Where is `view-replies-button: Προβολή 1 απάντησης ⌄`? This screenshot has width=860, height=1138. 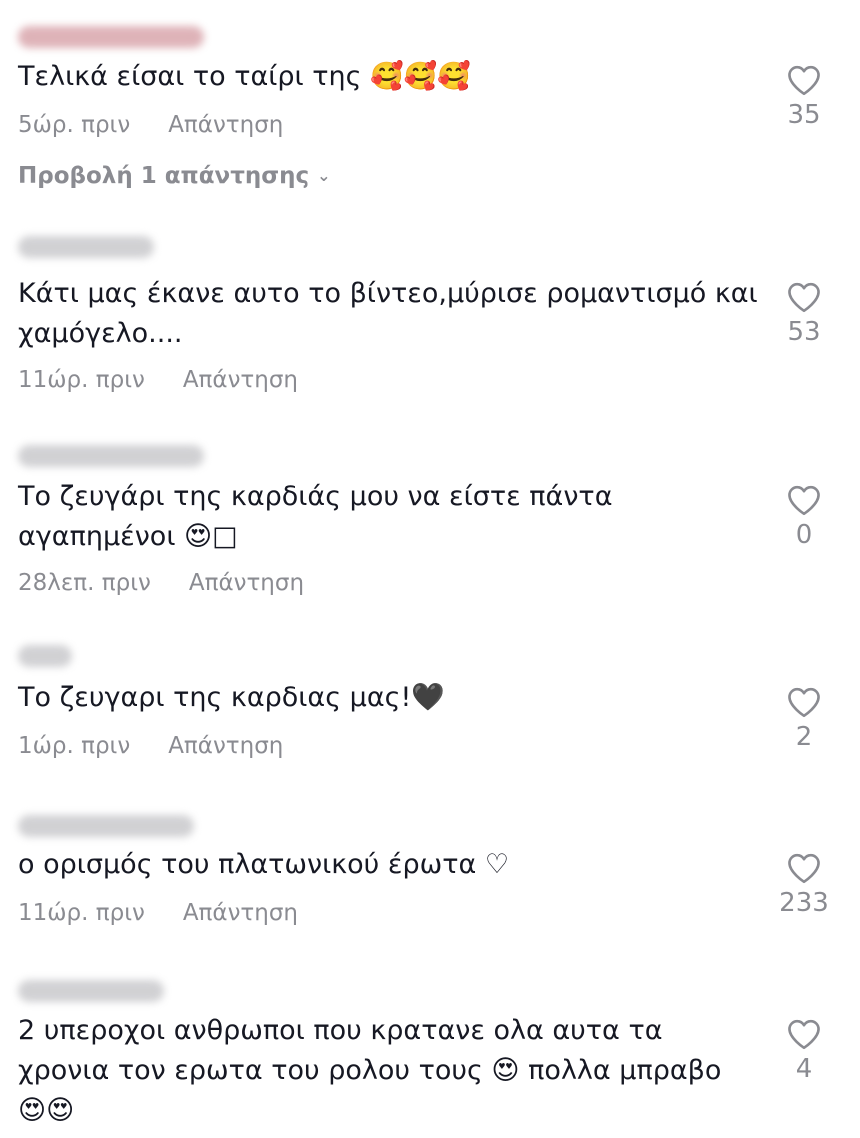
view-replies-button: Προβολή 1 απάντησης ⌄ is located at coordinates (174, 176).